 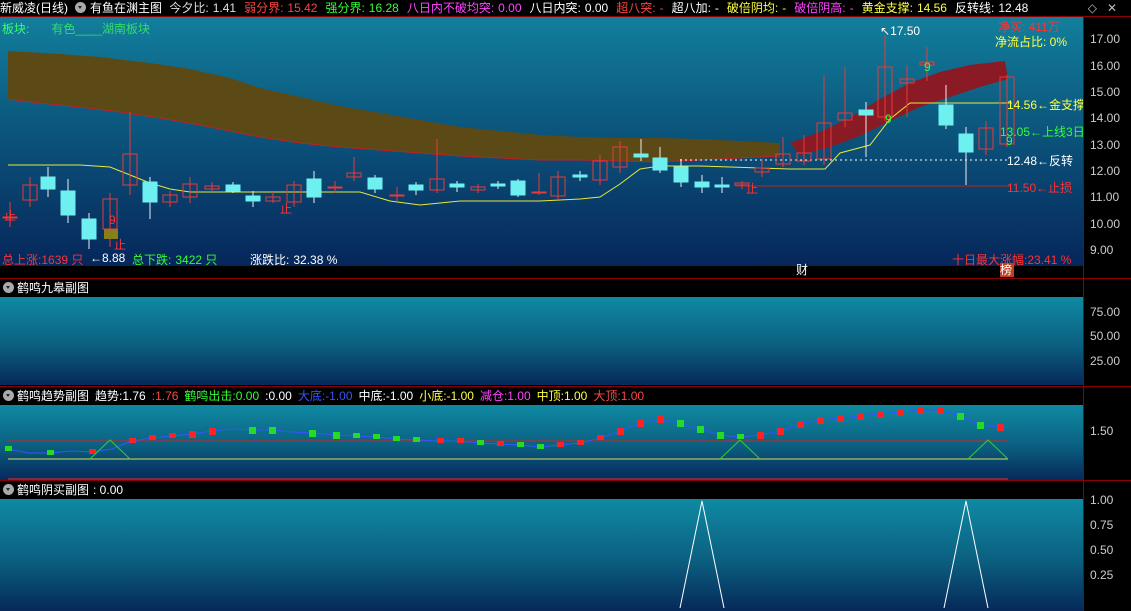 What do you see at coordinates (824, 8) in the screenshot?
I see `topbar-item: 破倍阴高: -` at bounding box center [824, 8].